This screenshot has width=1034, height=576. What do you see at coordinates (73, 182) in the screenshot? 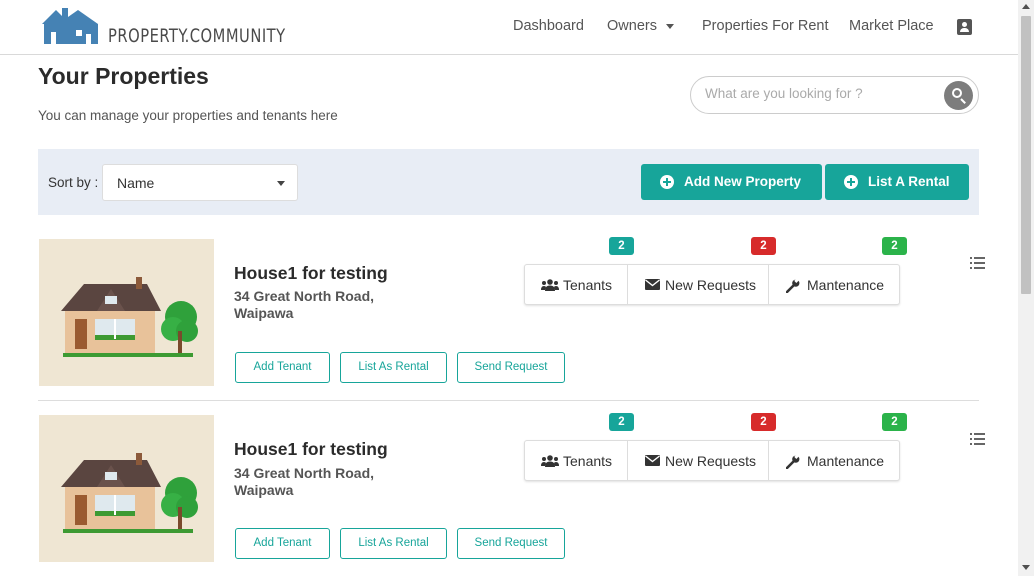
I see `sort-label: Sort by :` at bounding box center [73, 182].